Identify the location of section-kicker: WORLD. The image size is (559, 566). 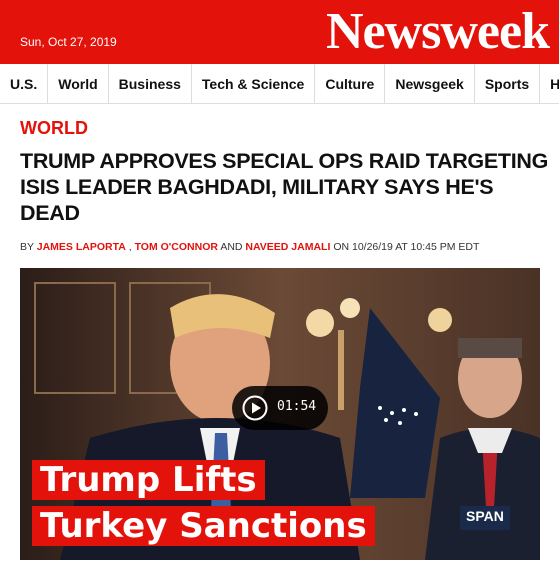
(54, 128).